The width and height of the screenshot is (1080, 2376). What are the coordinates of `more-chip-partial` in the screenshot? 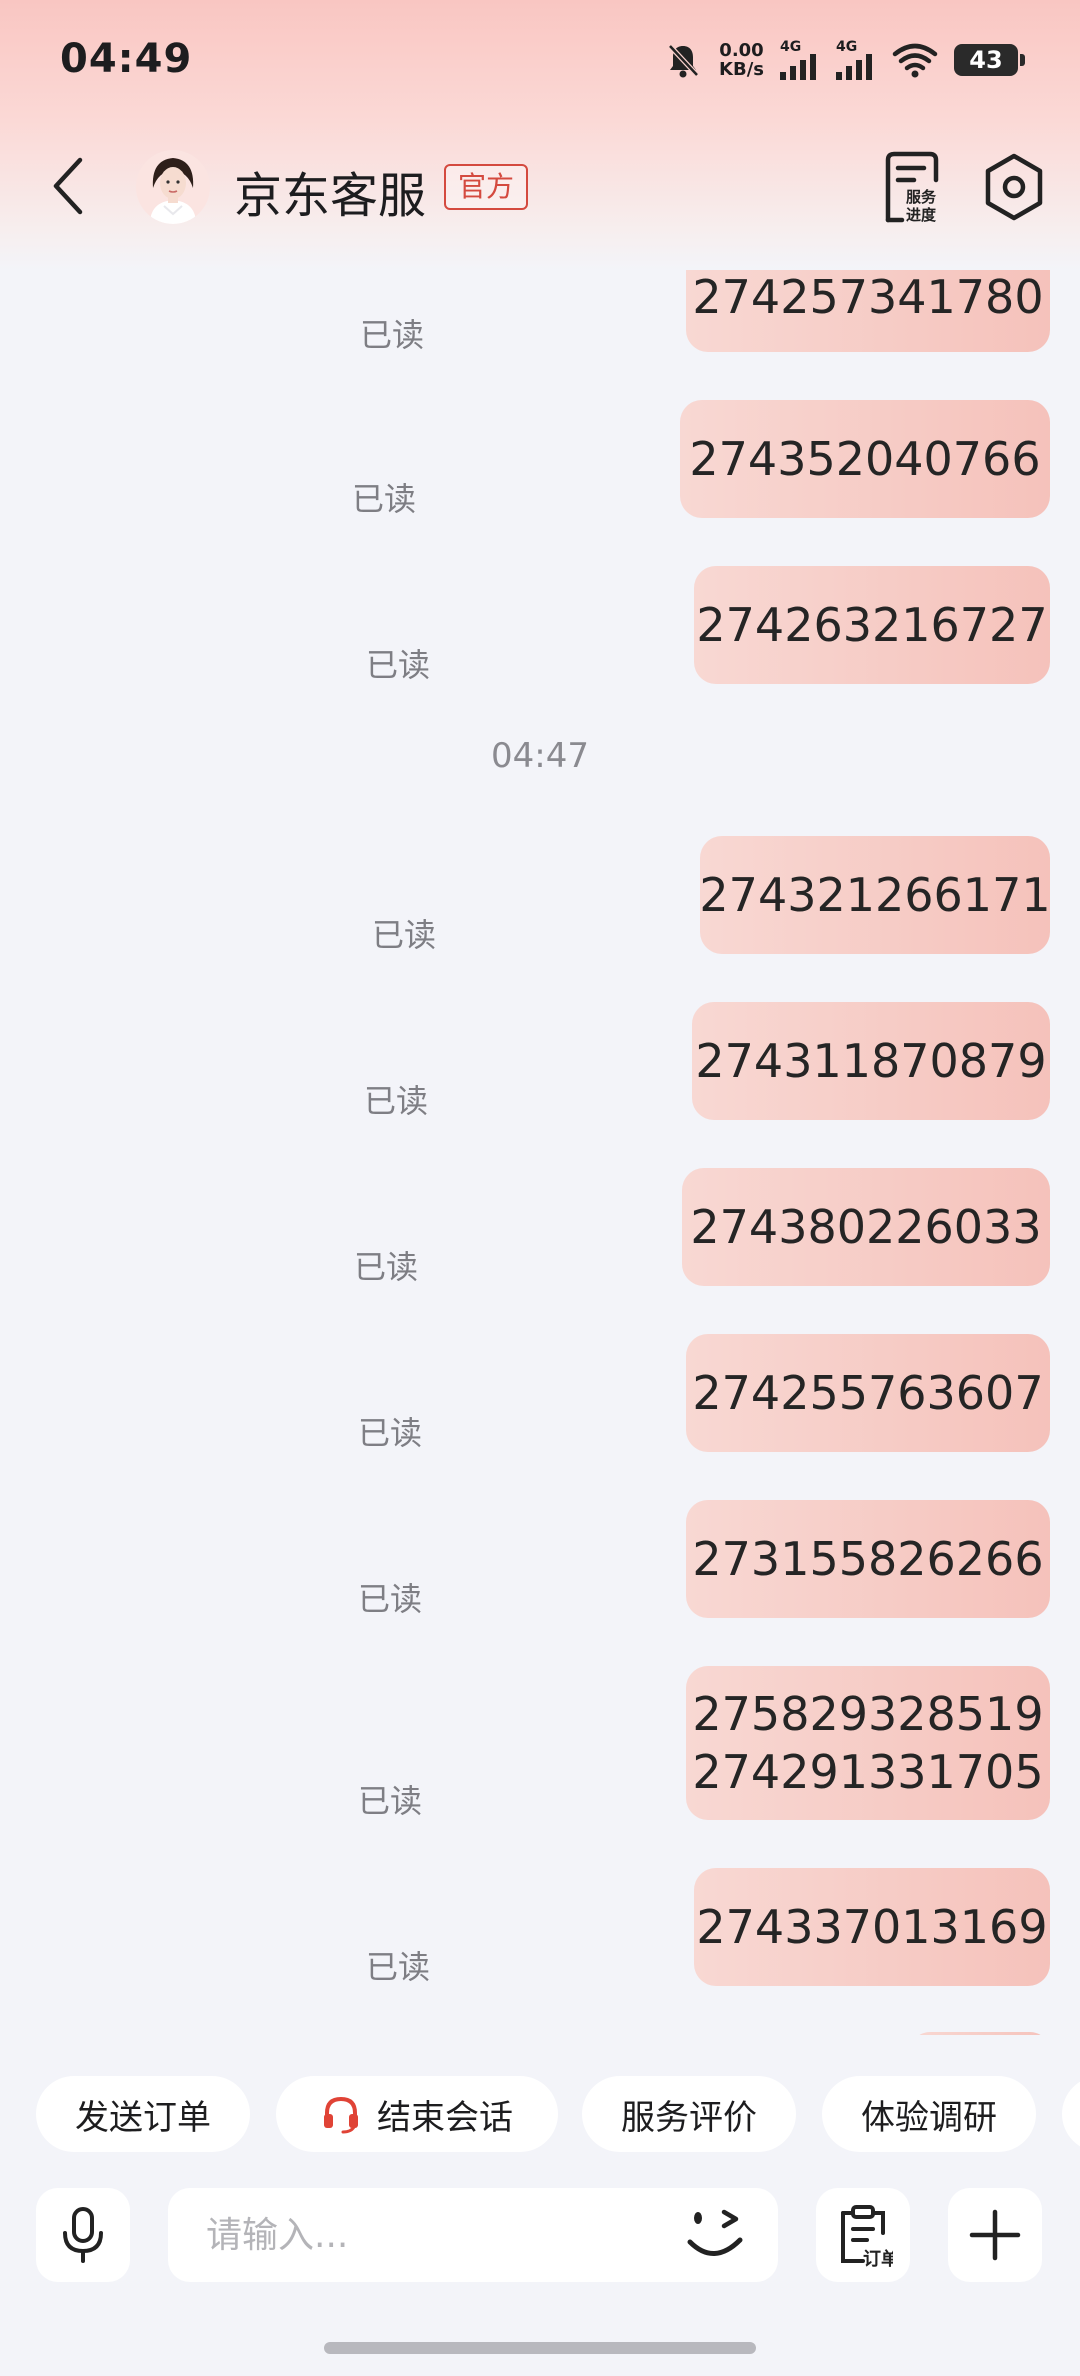 It's located at (1071, 2114).